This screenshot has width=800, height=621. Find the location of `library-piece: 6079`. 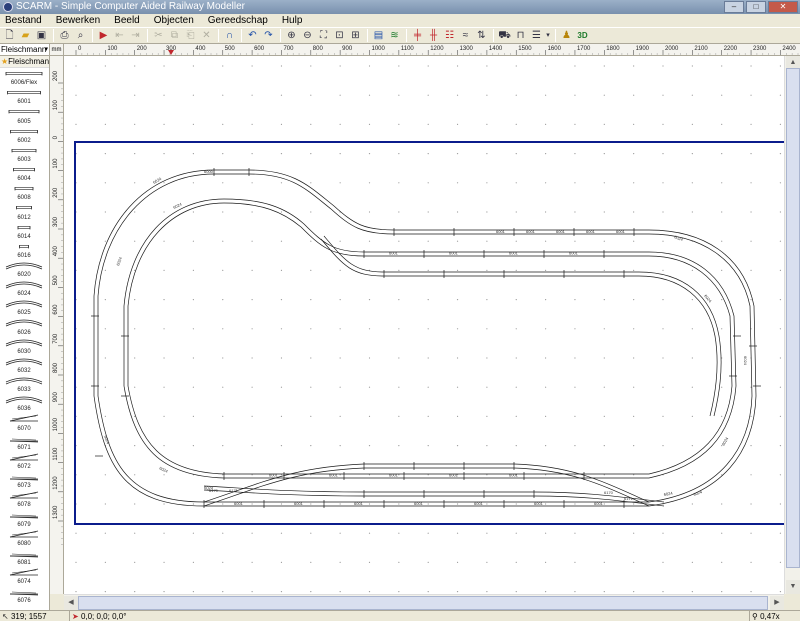

library-piece: 6079 is located at coordinates (24, 518).